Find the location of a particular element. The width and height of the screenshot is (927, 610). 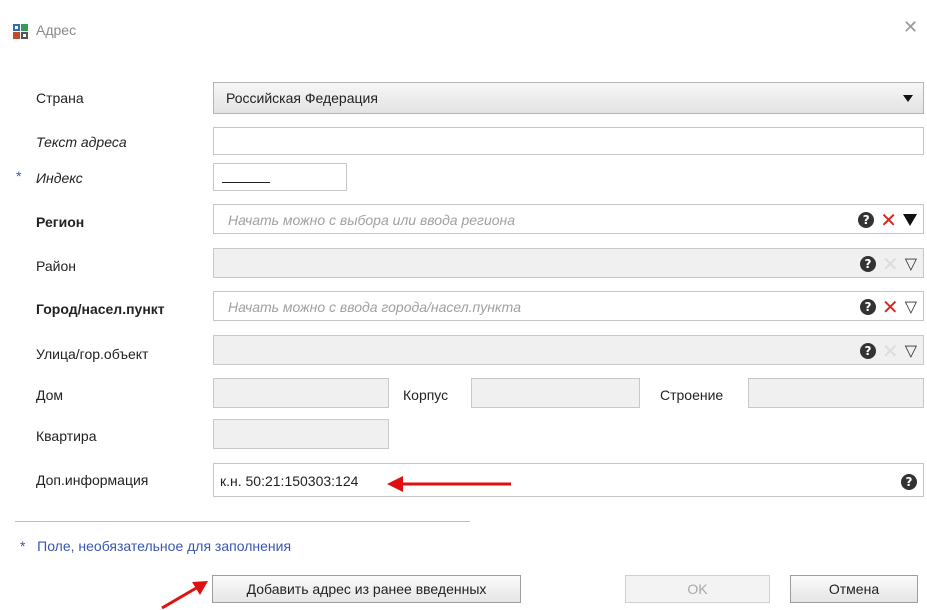

close-icon: ✕ is located at coordinates (910, 27).